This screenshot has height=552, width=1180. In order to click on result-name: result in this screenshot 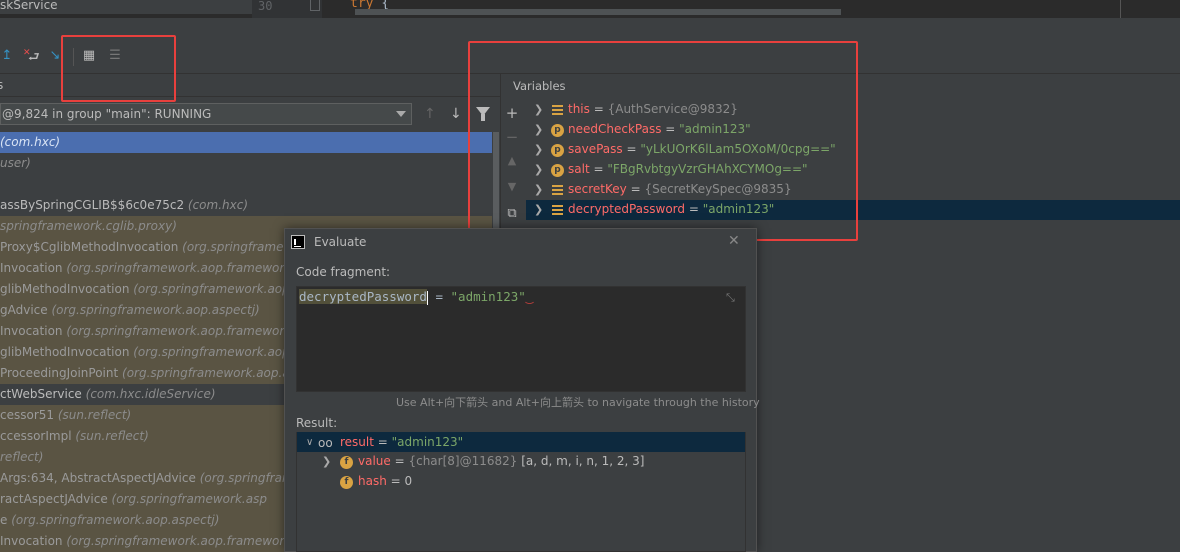, I will do `click(357, 442)`.